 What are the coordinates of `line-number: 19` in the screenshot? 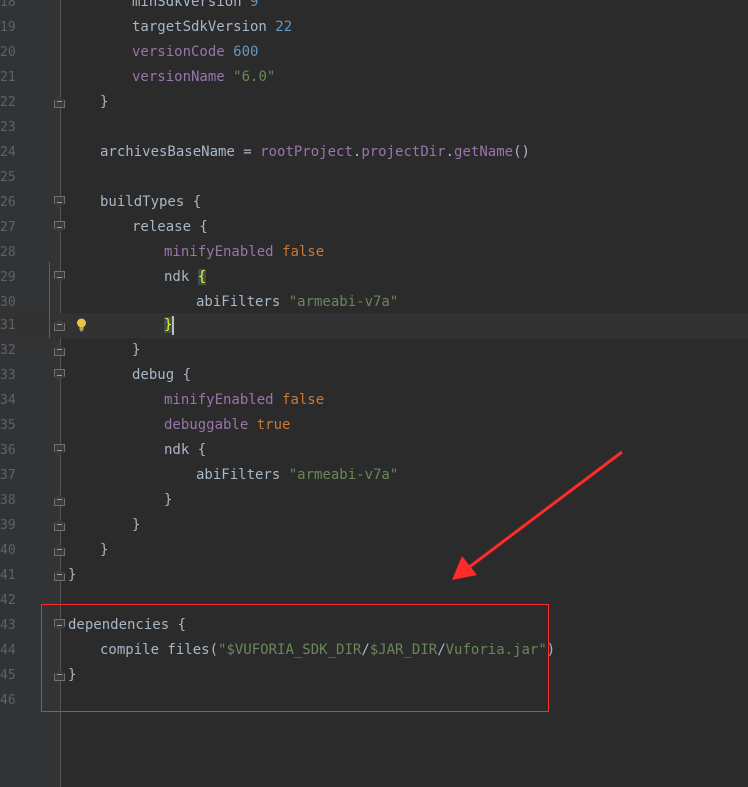 It's located at (8, 27).